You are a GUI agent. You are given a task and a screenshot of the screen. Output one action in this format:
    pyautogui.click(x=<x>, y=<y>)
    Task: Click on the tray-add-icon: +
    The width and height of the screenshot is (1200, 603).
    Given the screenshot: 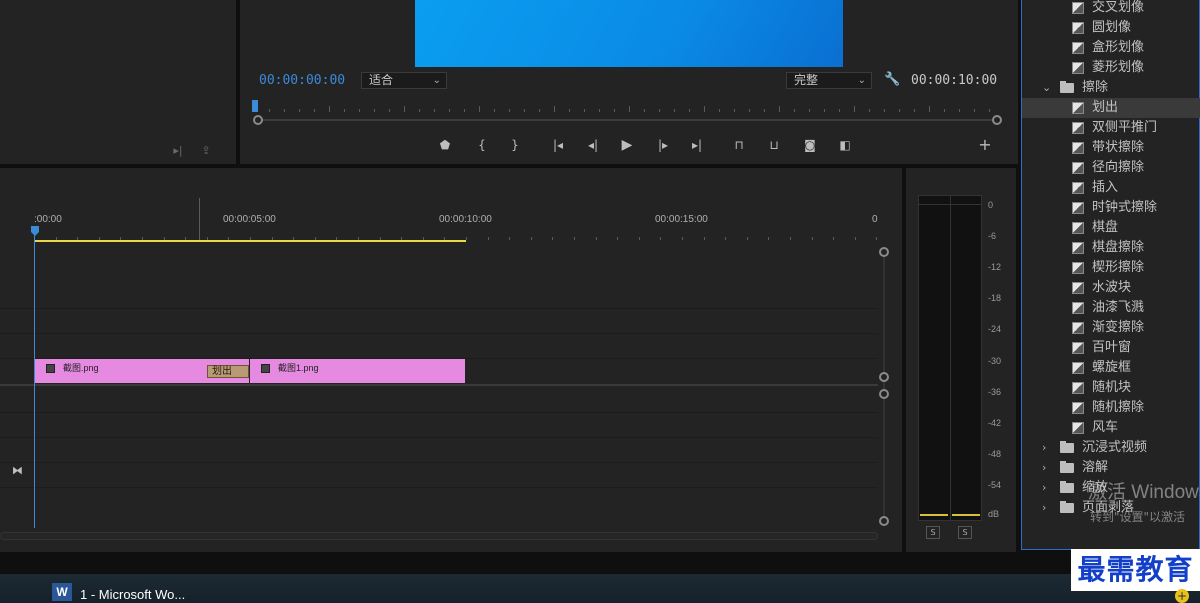 What is the action you would take?
    pyautogui.click(x=1182, y=596)
    